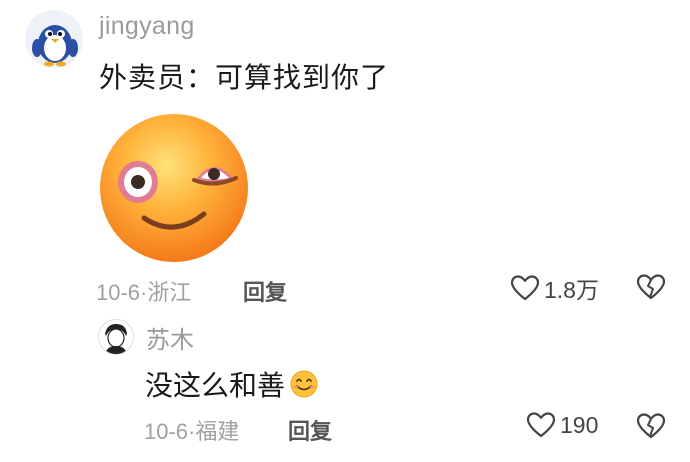  I want to click on like-button: 190, so click(562, 425).